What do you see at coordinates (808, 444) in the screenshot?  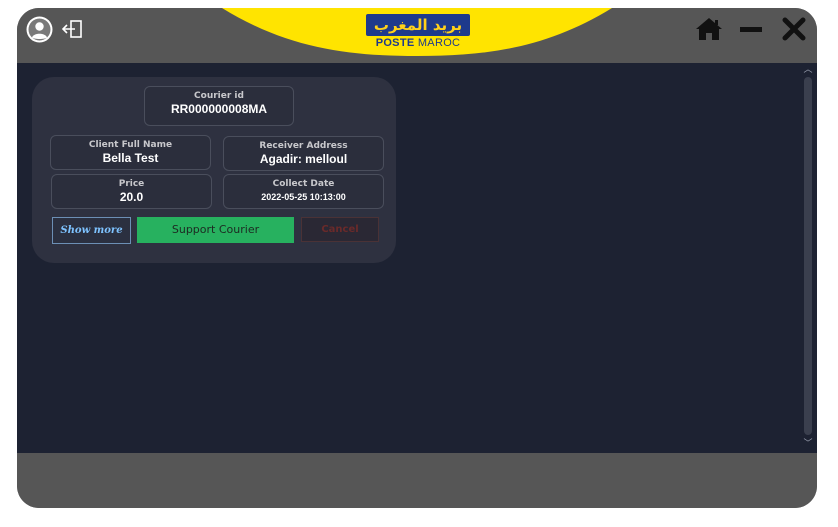 I see `scroll-down-arrow-icon: ﹀` at bounding box center [808, 444].